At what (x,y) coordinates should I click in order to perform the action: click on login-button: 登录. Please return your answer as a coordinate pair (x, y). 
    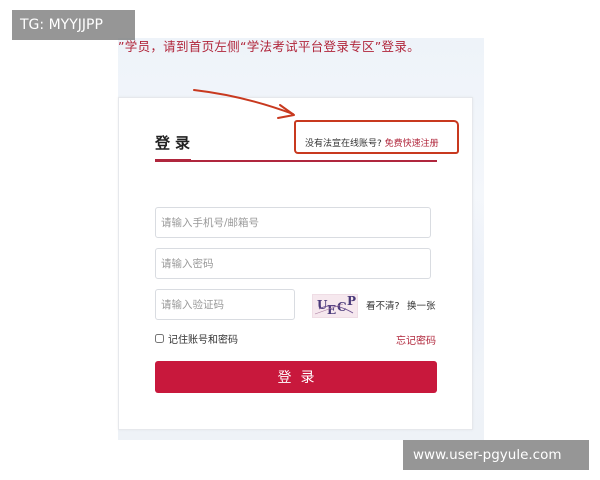
    Looking at the image, I should click on (296, 377).